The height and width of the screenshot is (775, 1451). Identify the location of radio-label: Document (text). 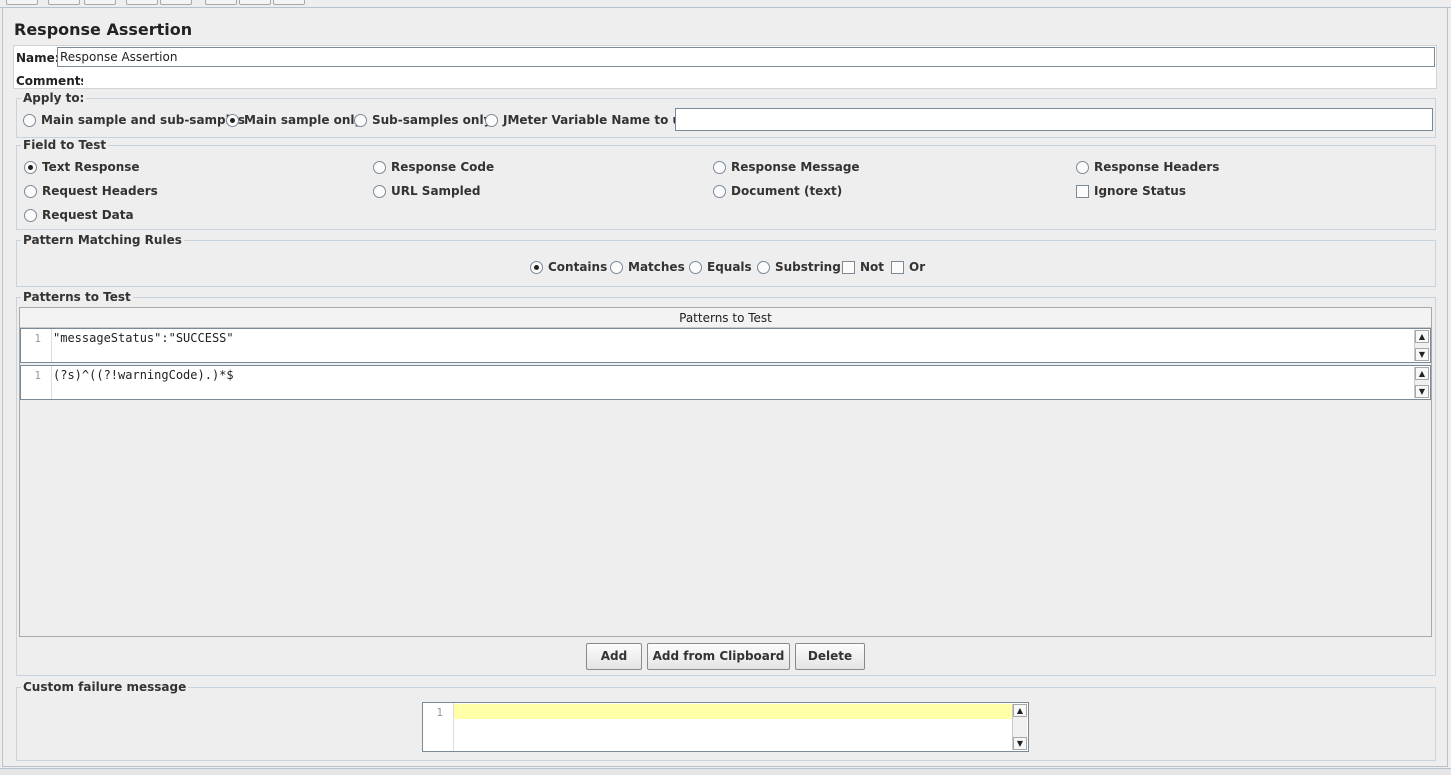
(787, 191).